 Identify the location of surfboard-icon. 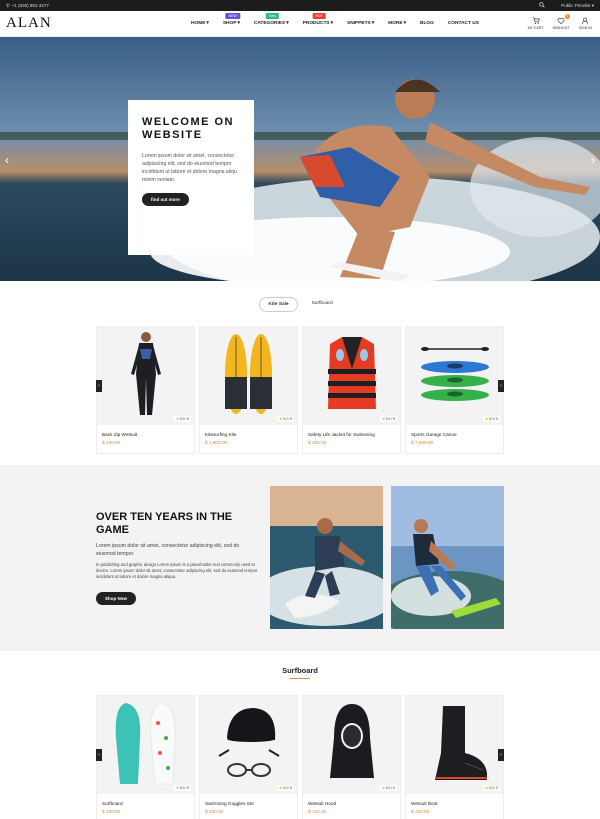
(249, 376).